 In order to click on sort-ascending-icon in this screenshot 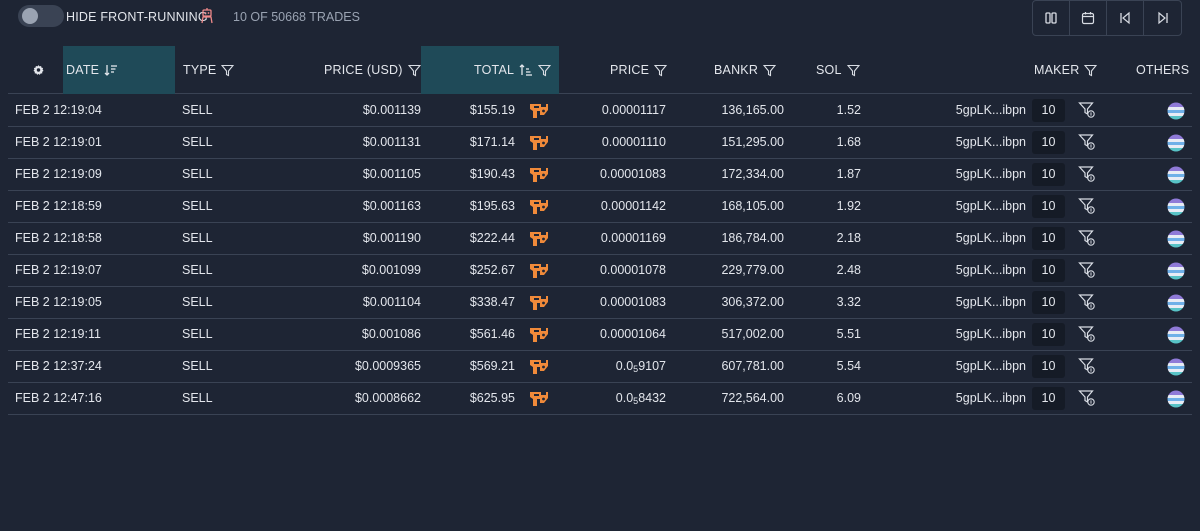, I will do `click(526, 70)`.